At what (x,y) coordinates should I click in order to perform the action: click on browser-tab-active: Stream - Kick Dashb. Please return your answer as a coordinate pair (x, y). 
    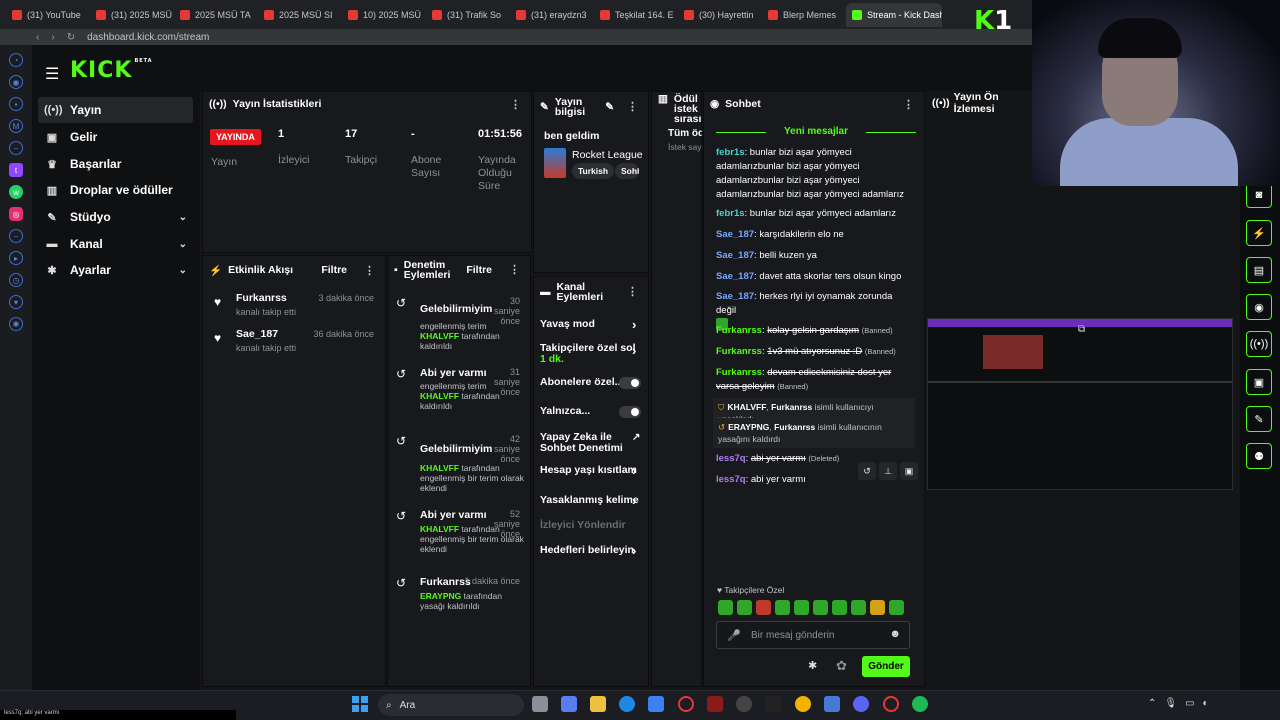
    Looking at the image, I should click on (894, 14).